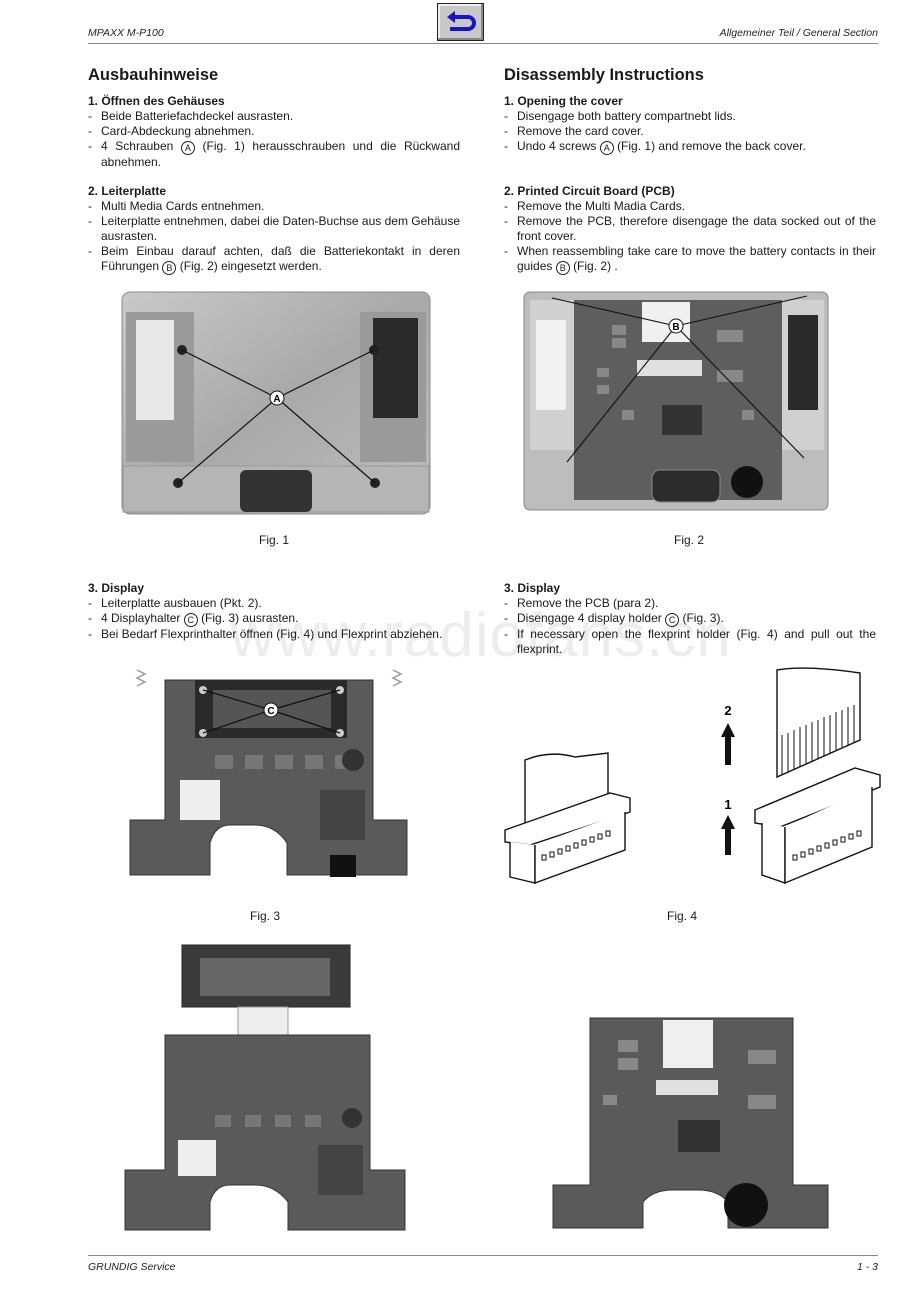  What do you see at coordinates (614, 619) in the screenshot?
I see `list-item: - Disengage 4 display holder C (Fig. 3).` at bounding box center [614, 619].